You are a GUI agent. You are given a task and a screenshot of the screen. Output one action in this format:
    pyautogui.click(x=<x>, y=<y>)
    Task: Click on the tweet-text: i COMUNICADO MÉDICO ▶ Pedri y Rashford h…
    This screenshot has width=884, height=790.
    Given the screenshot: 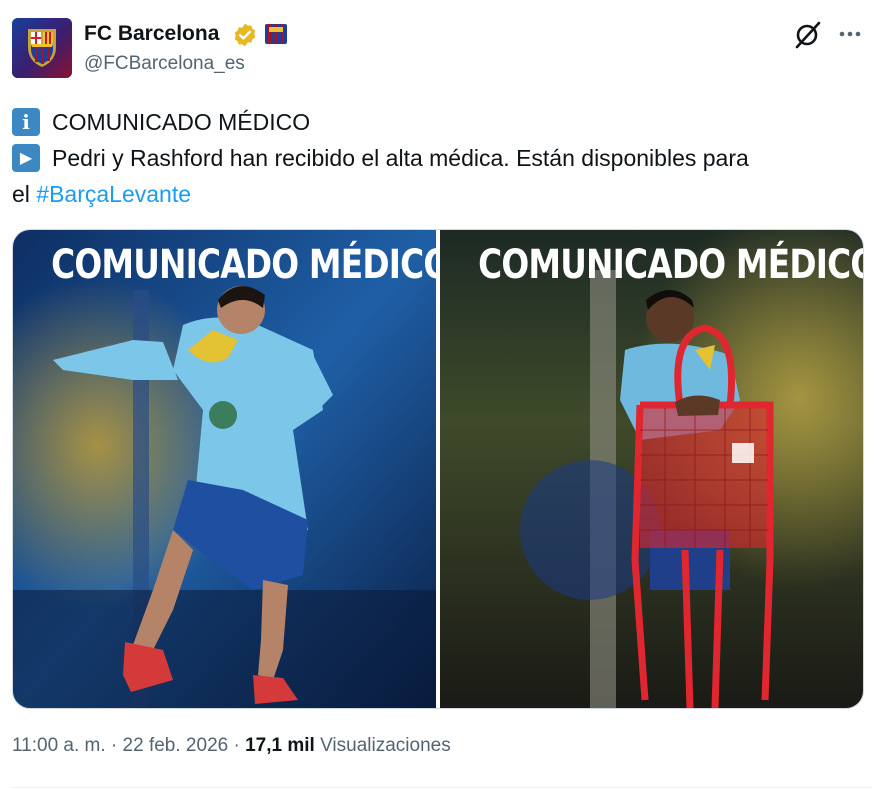 What is the action you would take?
    pyautogui.click(x=437, y=158)
    